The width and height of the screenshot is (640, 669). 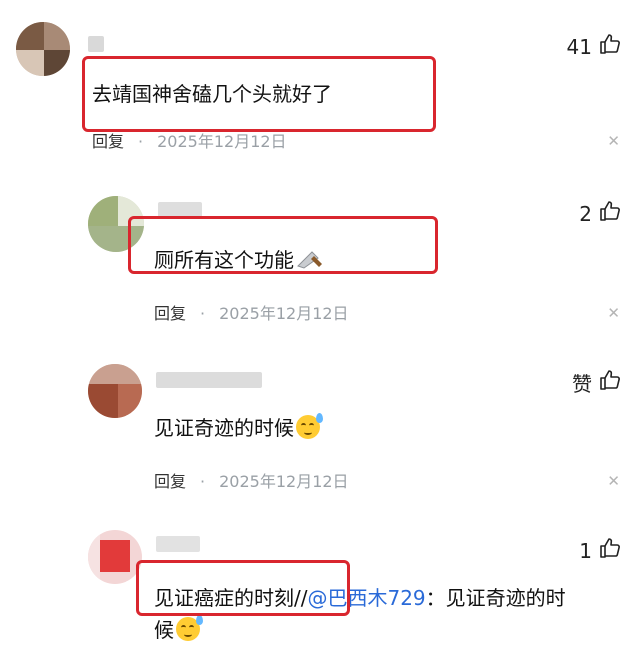 I want to click on like-count: 2, so click(x=585, y=213).